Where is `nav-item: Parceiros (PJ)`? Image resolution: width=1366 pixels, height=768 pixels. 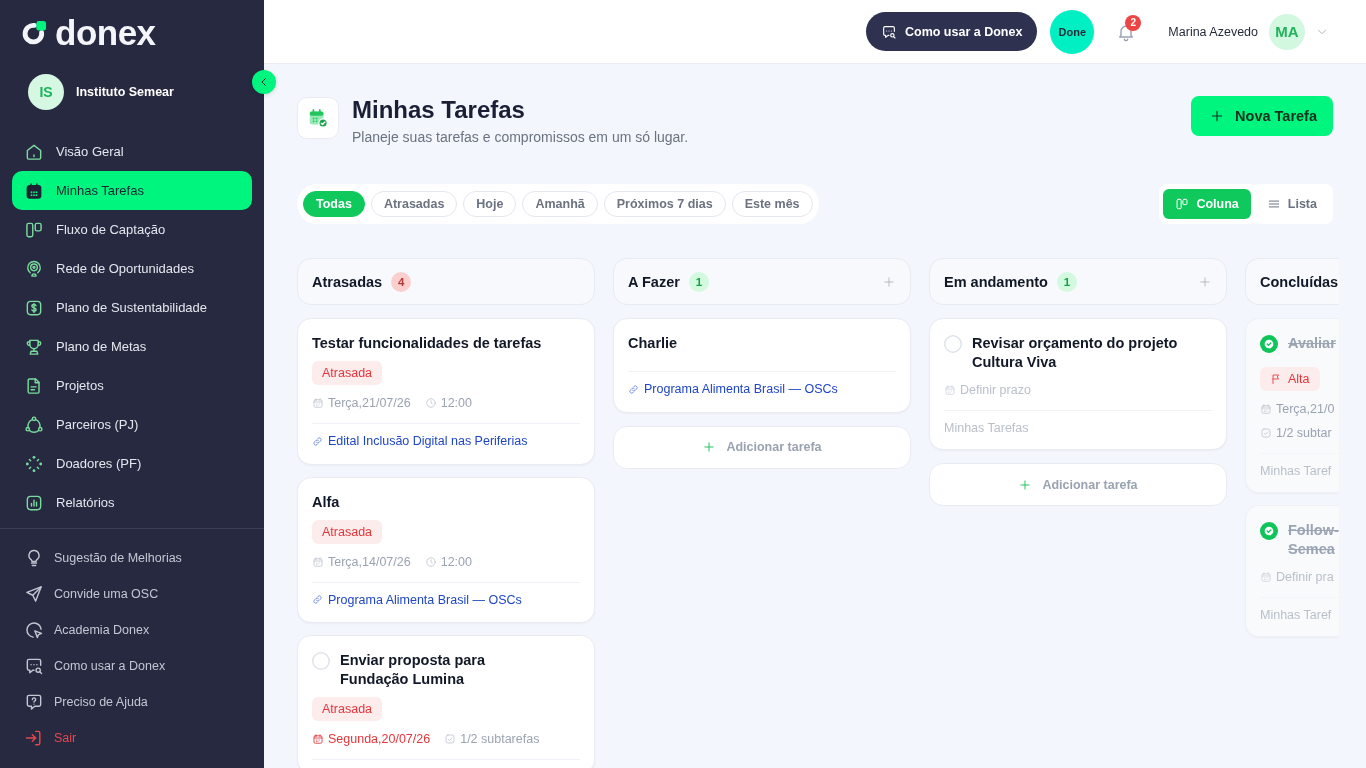 nav-item: Parceiros (PJ) is located at coordinates (132, 424).